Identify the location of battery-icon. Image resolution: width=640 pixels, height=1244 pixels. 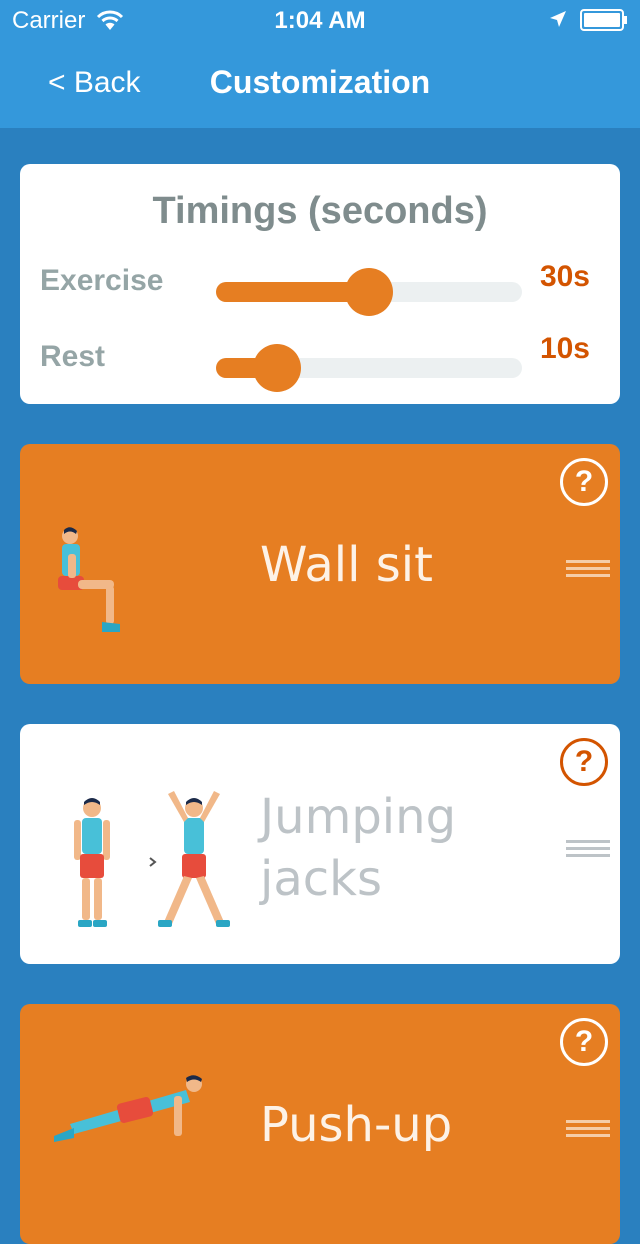
(603, 20).